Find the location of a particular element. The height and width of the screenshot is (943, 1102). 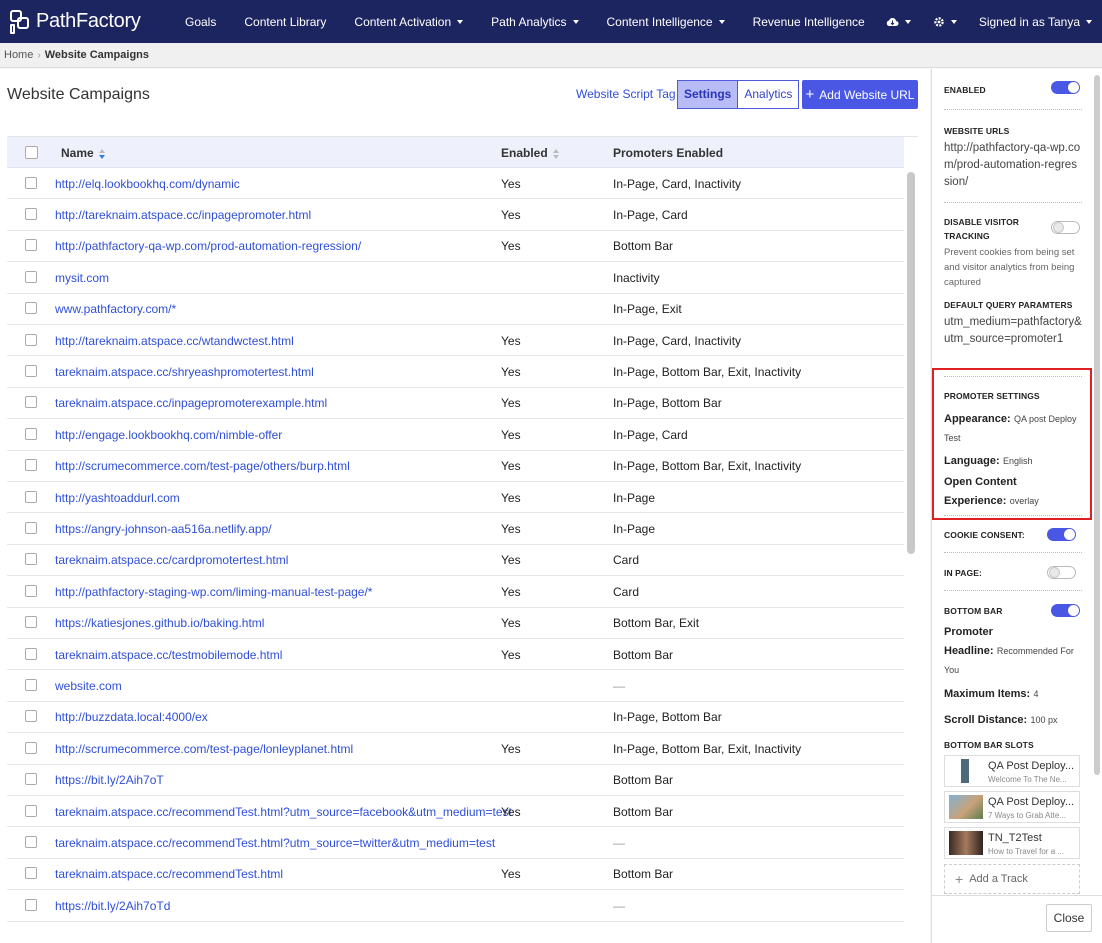

website-script-tag-link: Website Script Tag is located at coordinates (626, 94).